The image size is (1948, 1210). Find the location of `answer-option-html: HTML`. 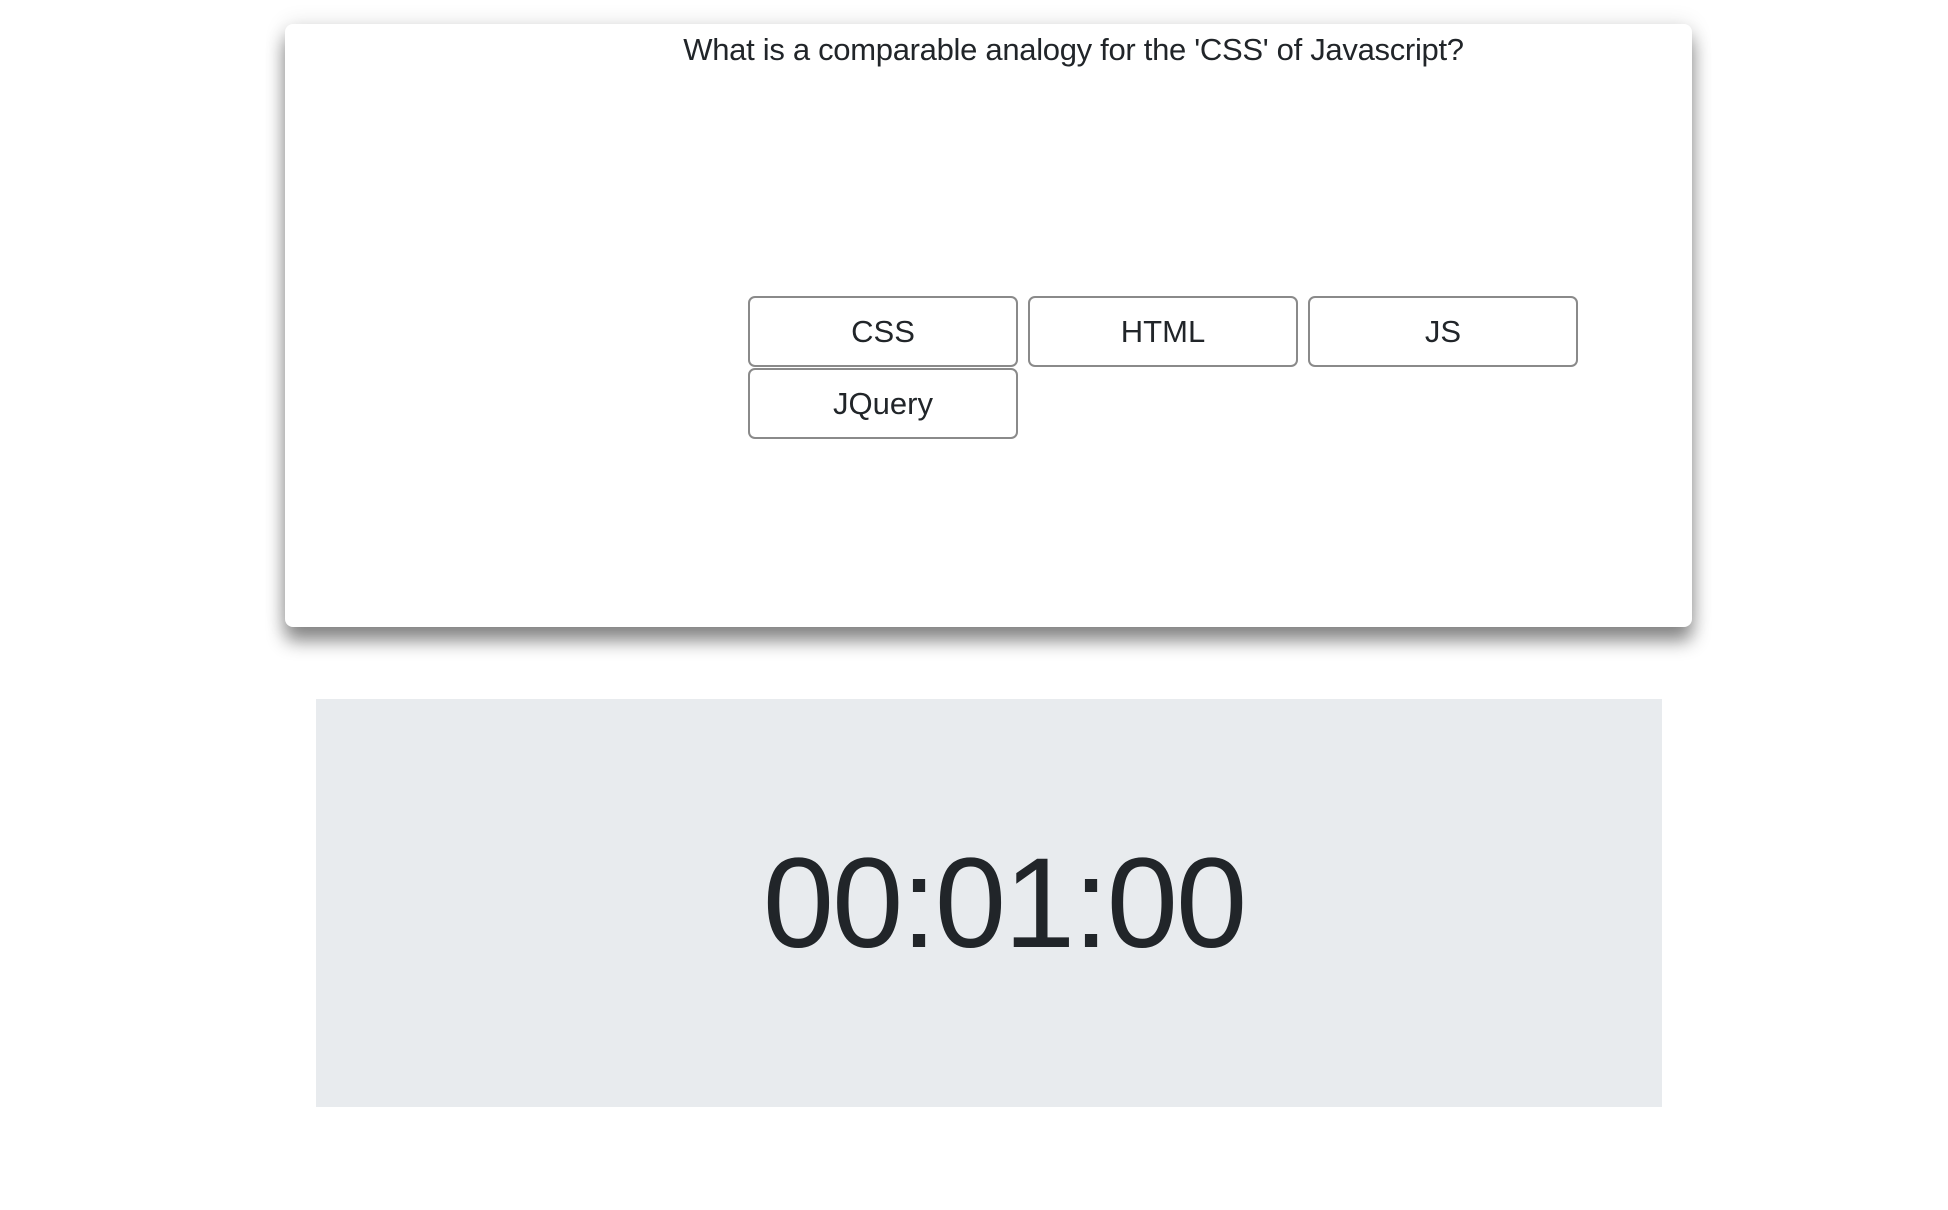

answer-option-html: HTML is located at coordinates (1163, 331).